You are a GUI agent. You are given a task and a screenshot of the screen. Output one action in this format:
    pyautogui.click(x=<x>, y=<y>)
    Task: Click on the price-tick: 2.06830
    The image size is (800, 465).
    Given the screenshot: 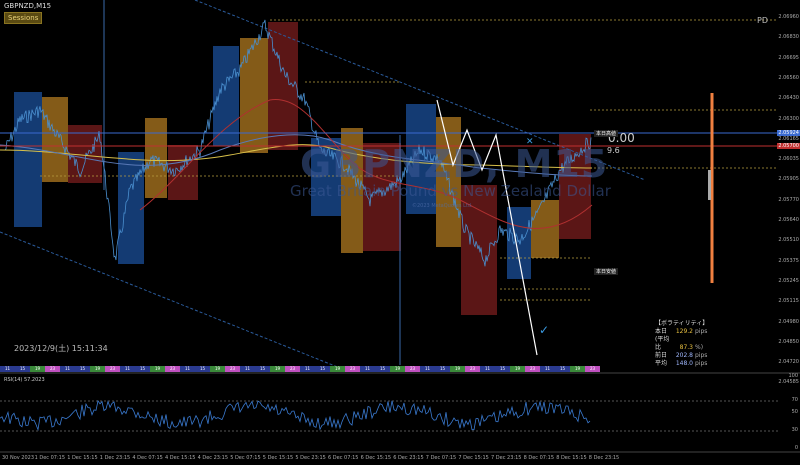 What is the action you would take?
    pyautogui.click(x=788, y=37)
    